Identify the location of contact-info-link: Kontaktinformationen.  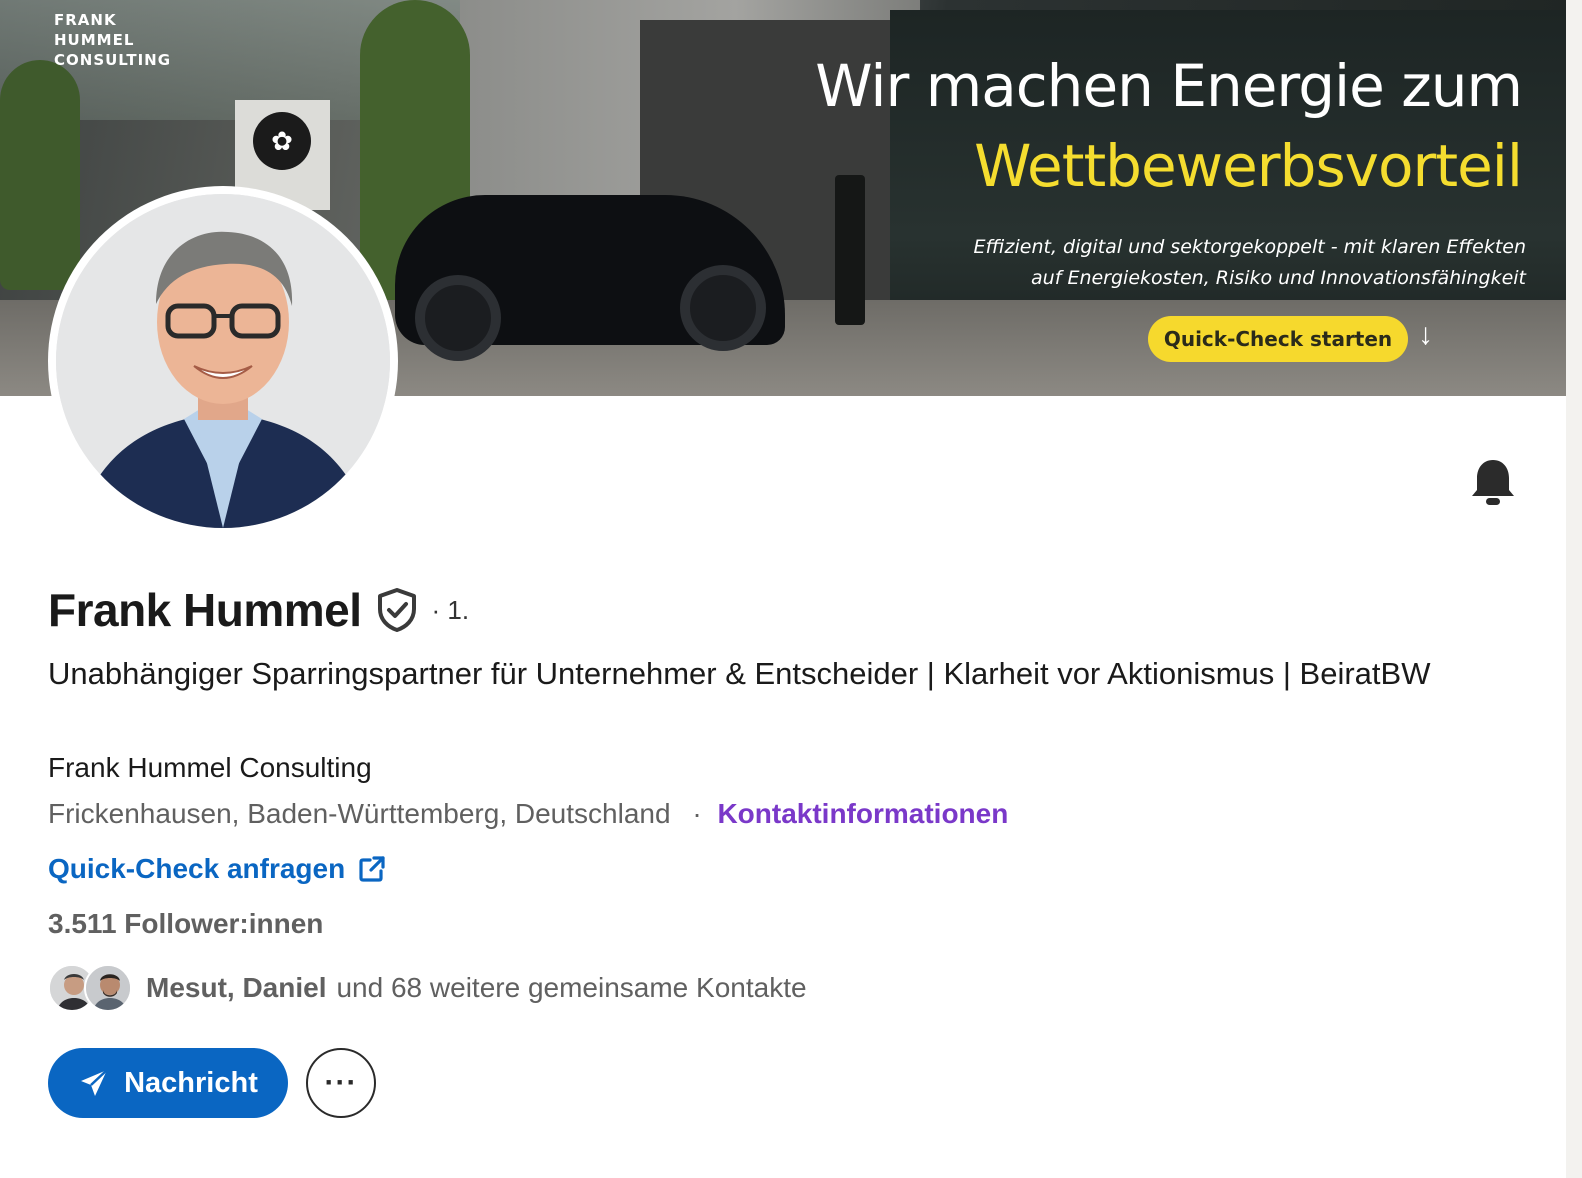
(862, 813).